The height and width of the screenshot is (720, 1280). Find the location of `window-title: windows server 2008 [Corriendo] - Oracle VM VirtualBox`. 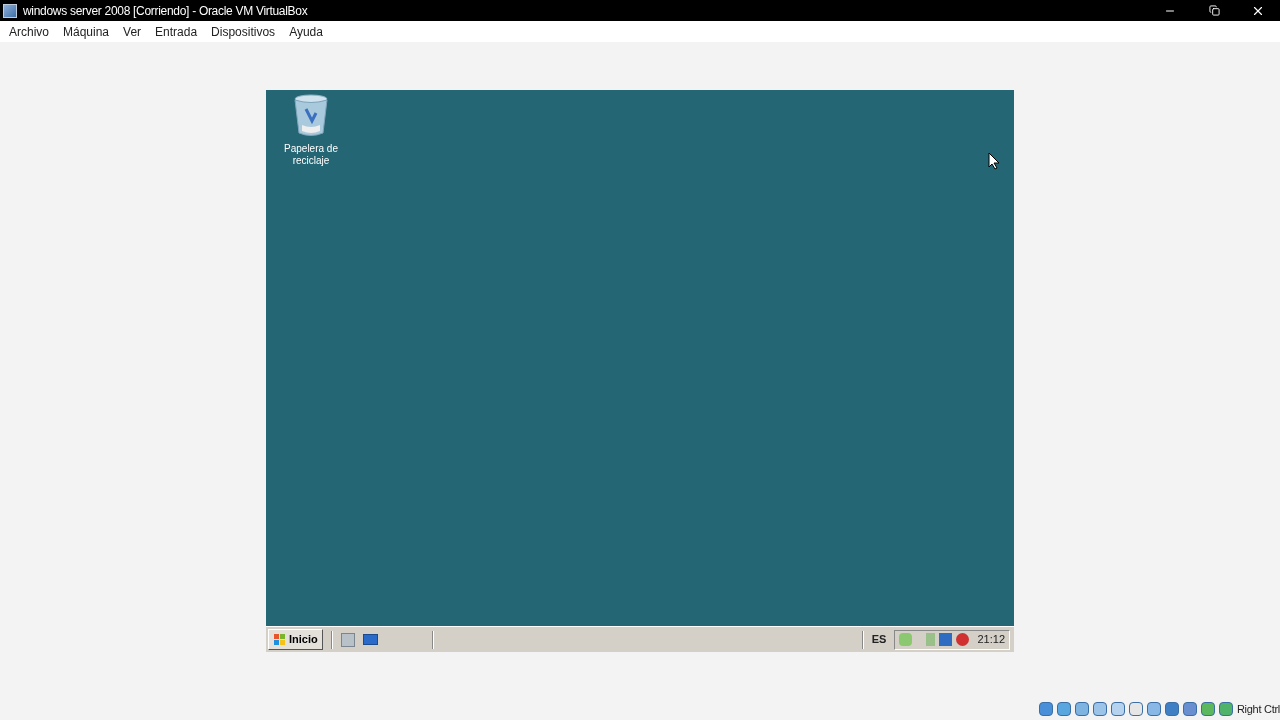

window-title: windows server 2008 [Corriendo] - Oracle VM VirtualBox is located at coordinates (165, 11).